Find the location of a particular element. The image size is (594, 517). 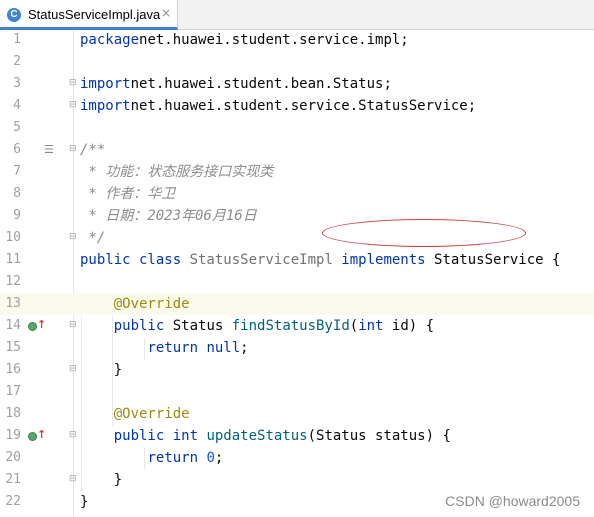

tab-statusserviceimpl: C StatusServiceImpl.java × is located at coordinates (89, 15).